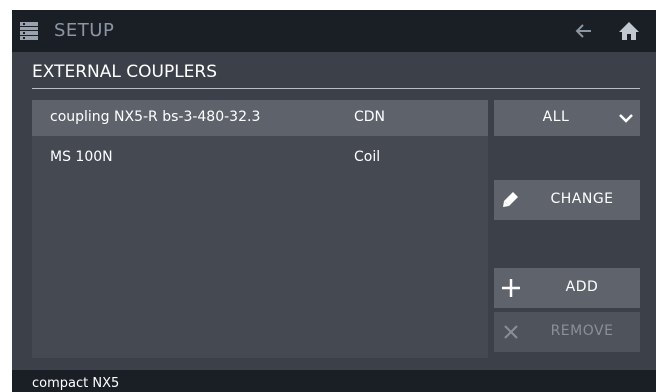  I want to click on add-button-label: ADD, so click(582, 287).